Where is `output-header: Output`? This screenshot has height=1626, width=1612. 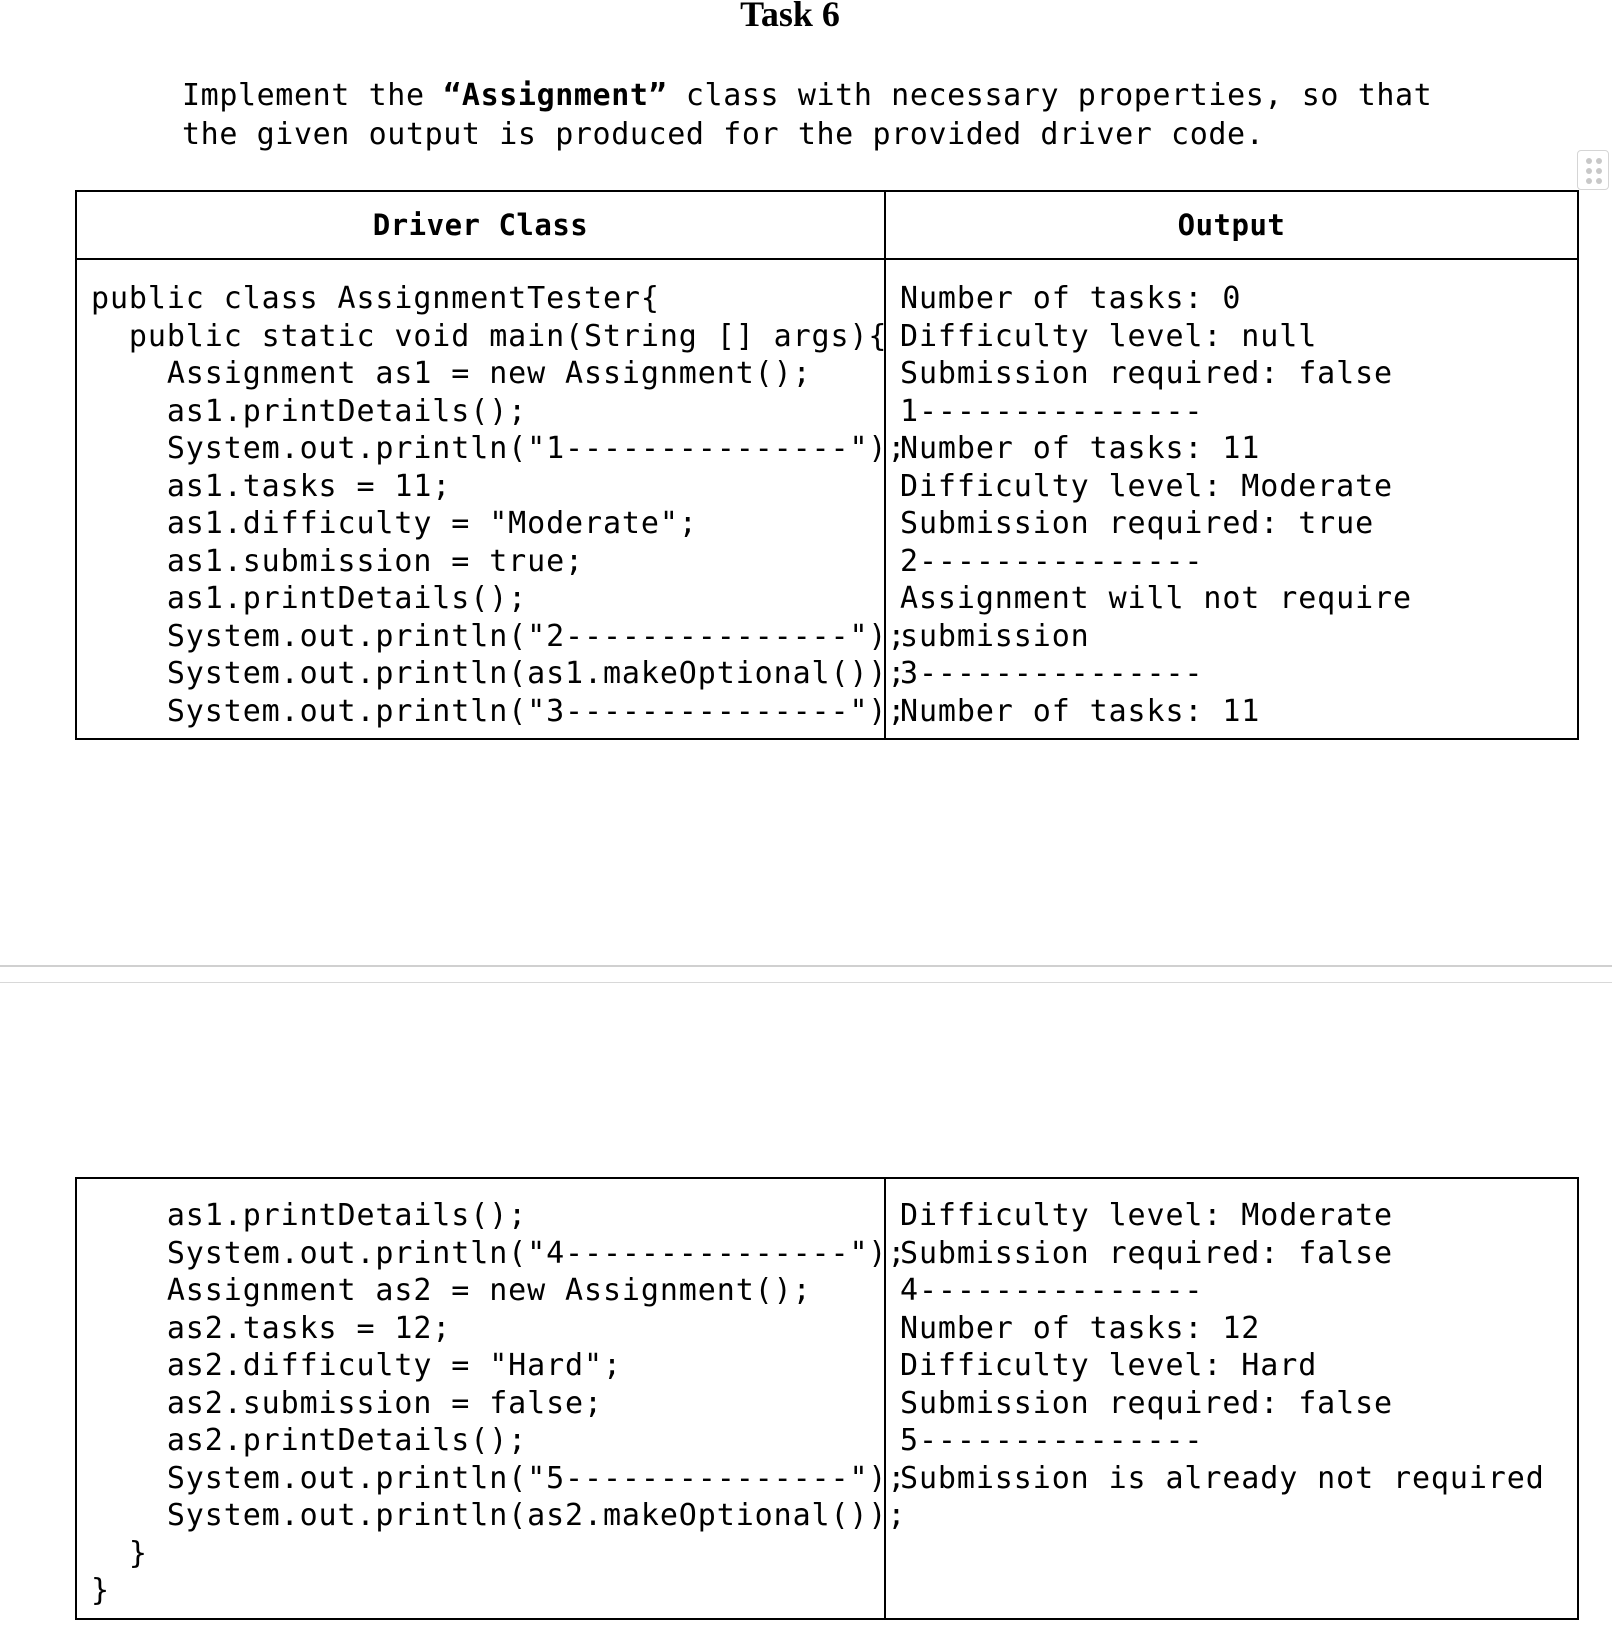
output-header: Output is located at coordinates (1231, 225).